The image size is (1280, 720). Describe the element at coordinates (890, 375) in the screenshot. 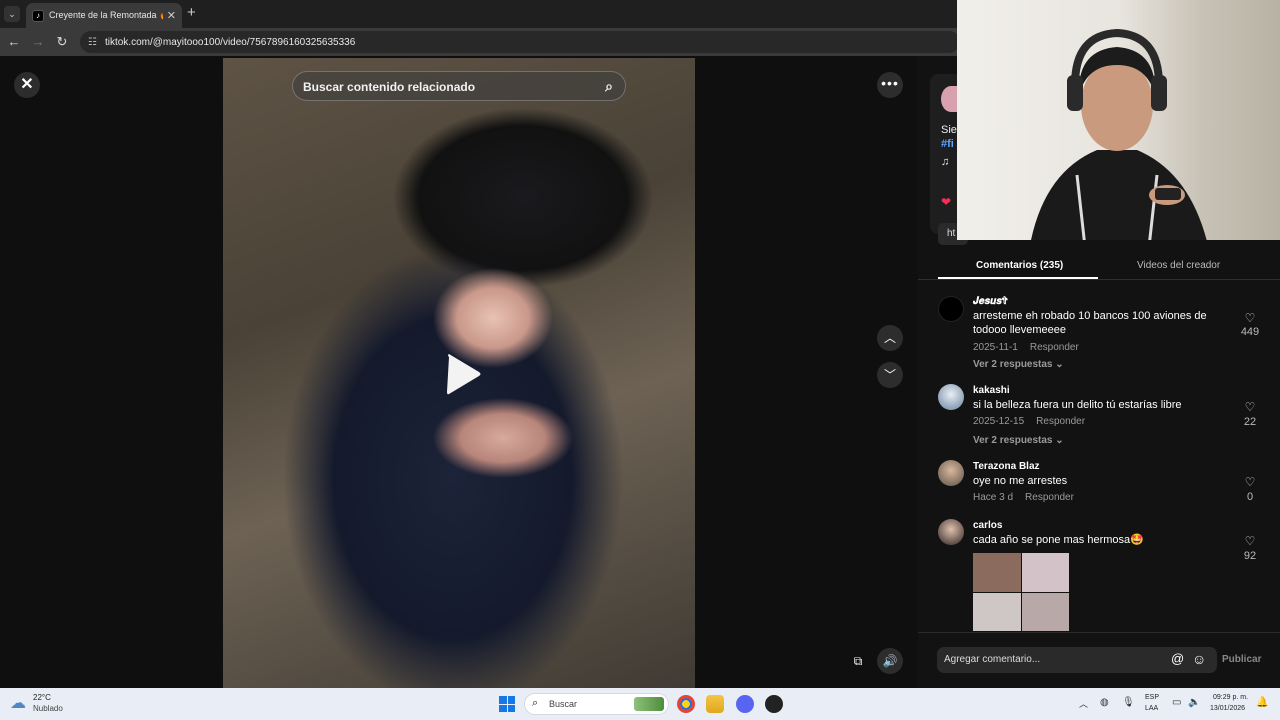

I see `next-video-button: ﹀` at that location.